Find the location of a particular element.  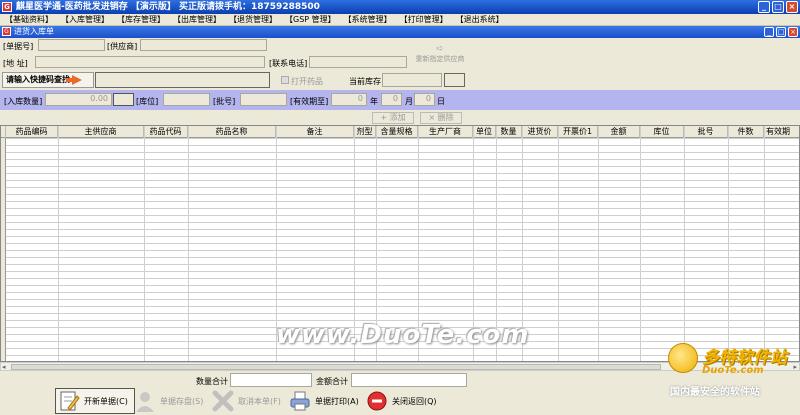

entry-bar: [入库数量] 0.00 [库位] [批号] [有效期至] 0 年 0 月 0 日 is located at coordinates (400, 100).